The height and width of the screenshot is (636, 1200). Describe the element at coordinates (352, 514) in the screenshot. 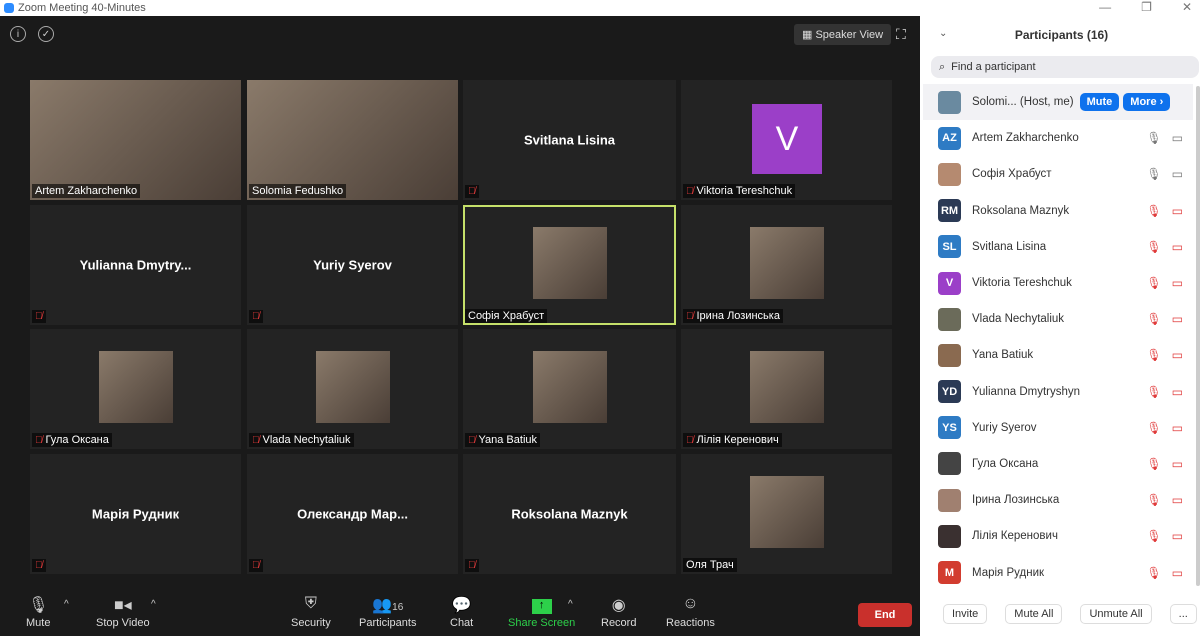

I see `video-tile: Олександр Мар... 🎙̸` at that location.